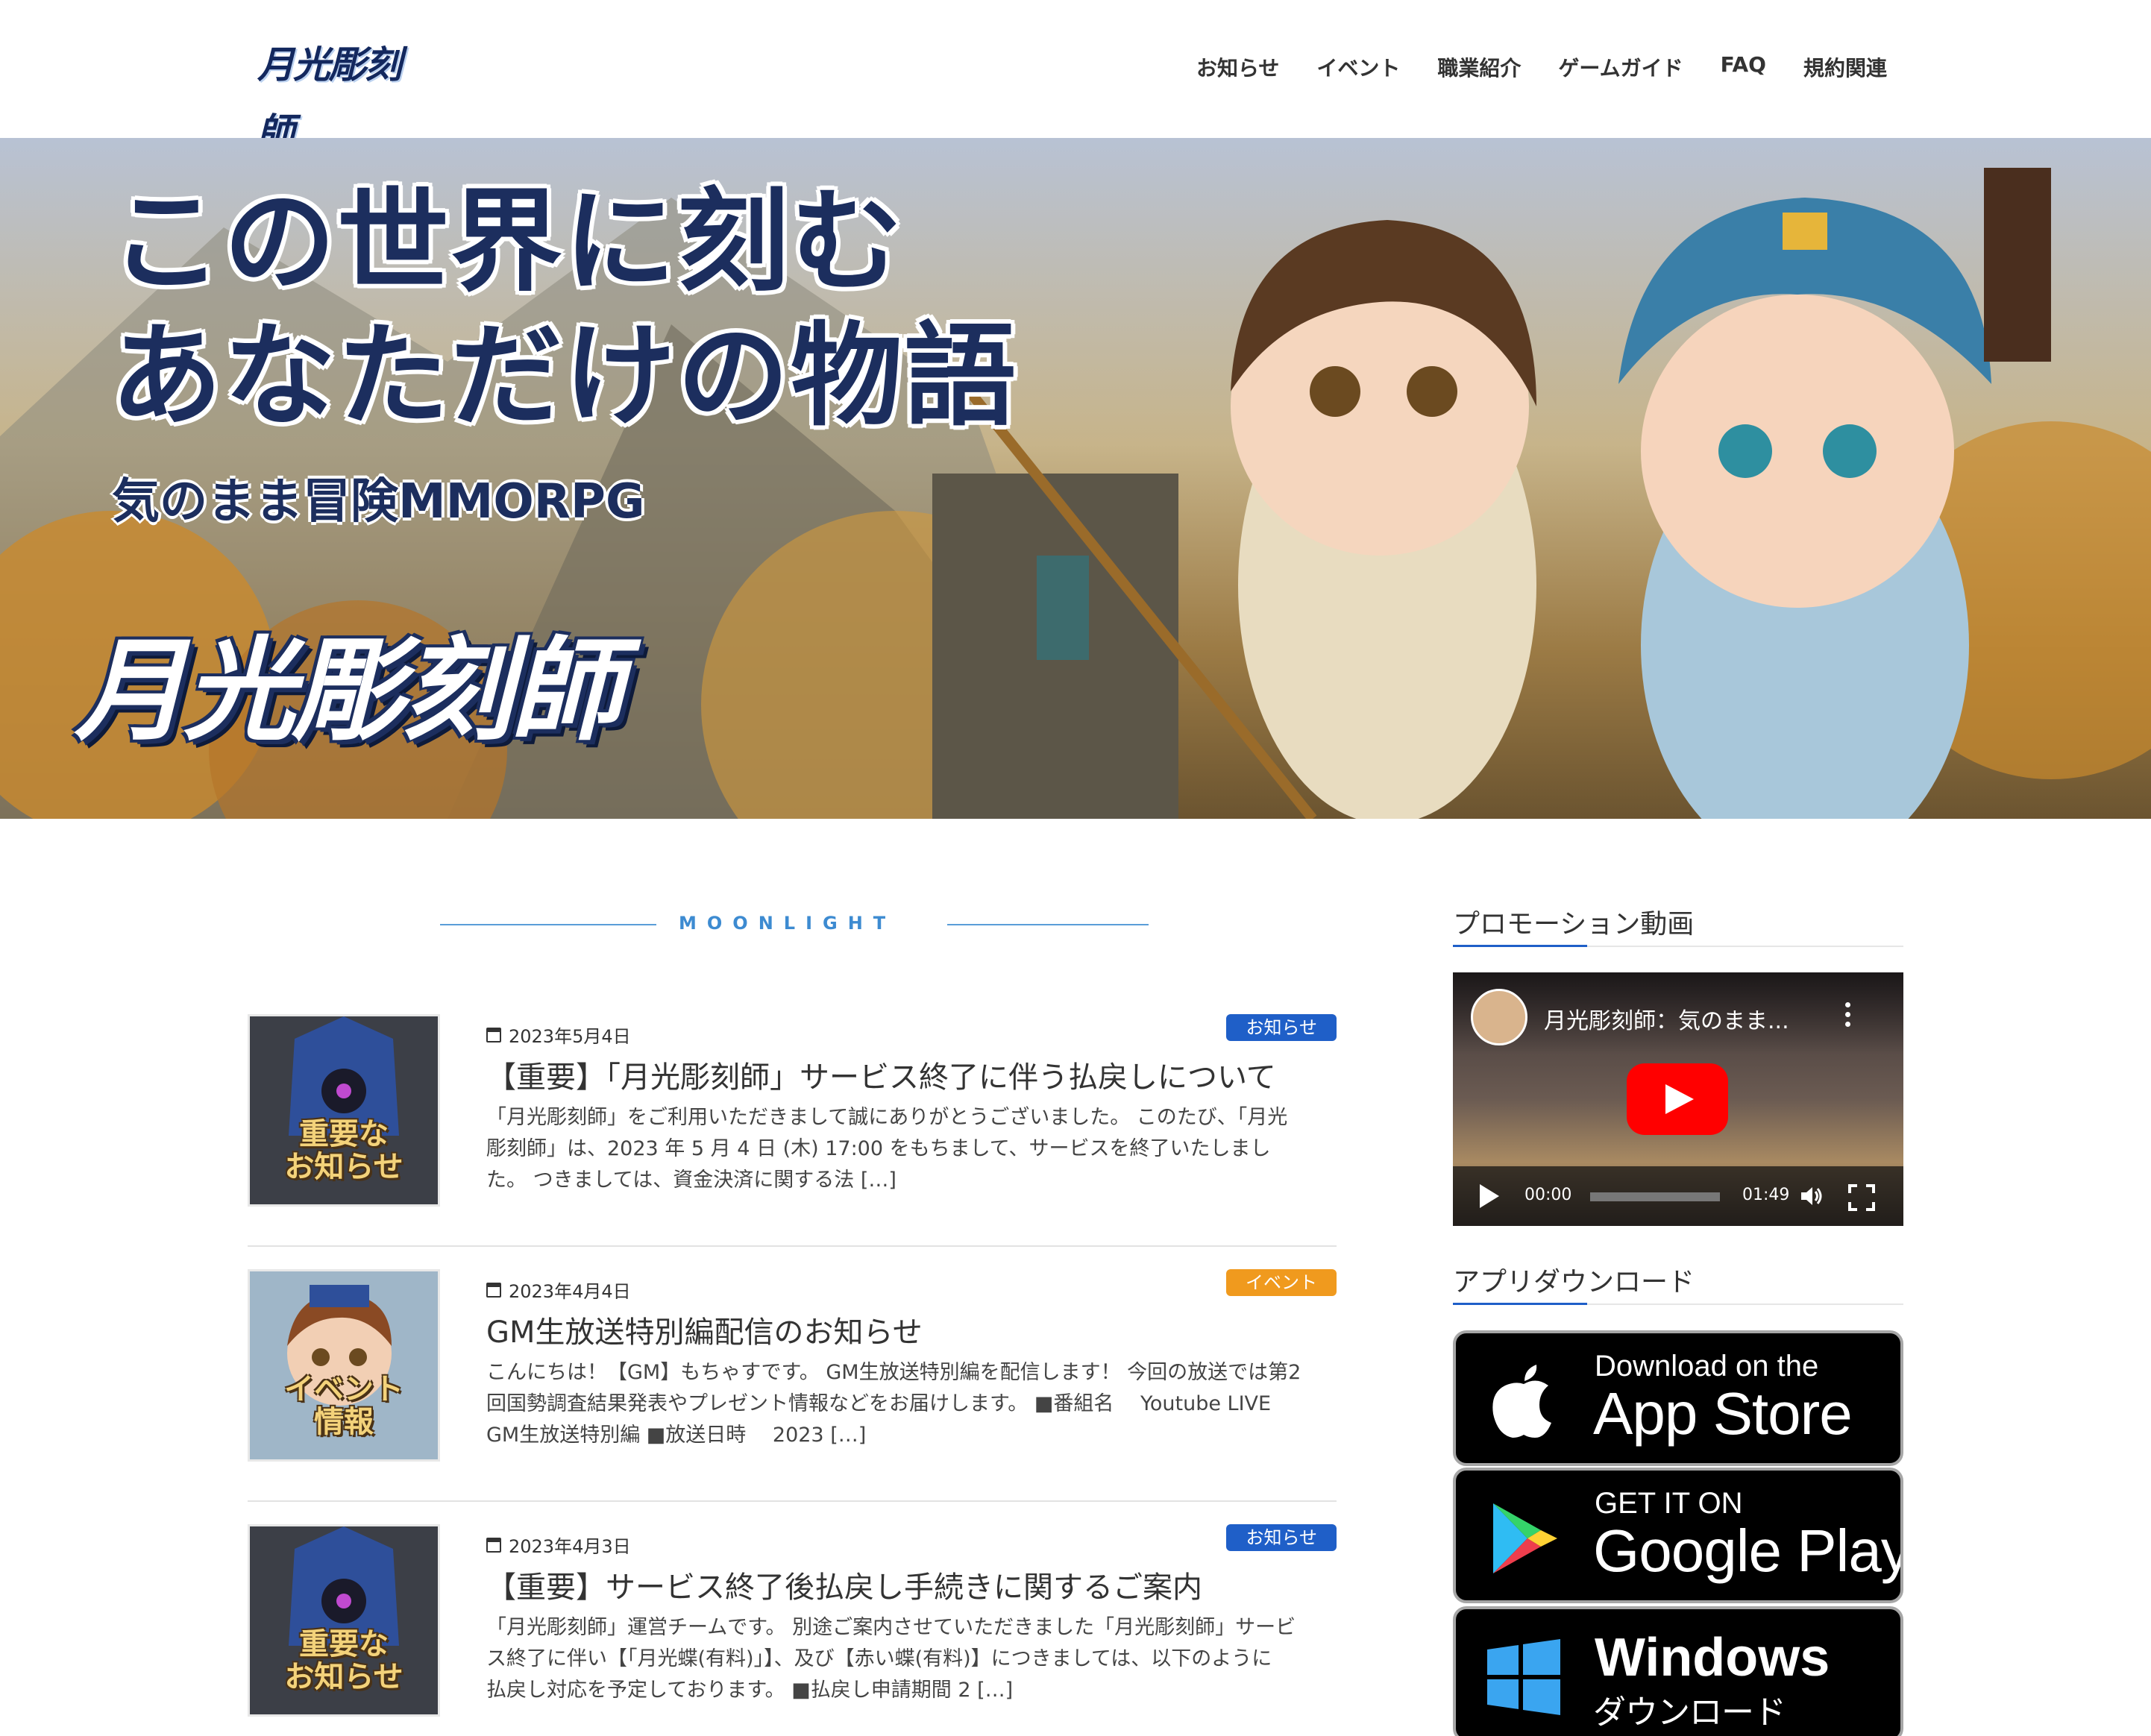  What do you see at coordinates (343, 1389) in the screenshot?
I see `thumbnail-caption-line-1: イベント` at bounding box center [343, 1389].